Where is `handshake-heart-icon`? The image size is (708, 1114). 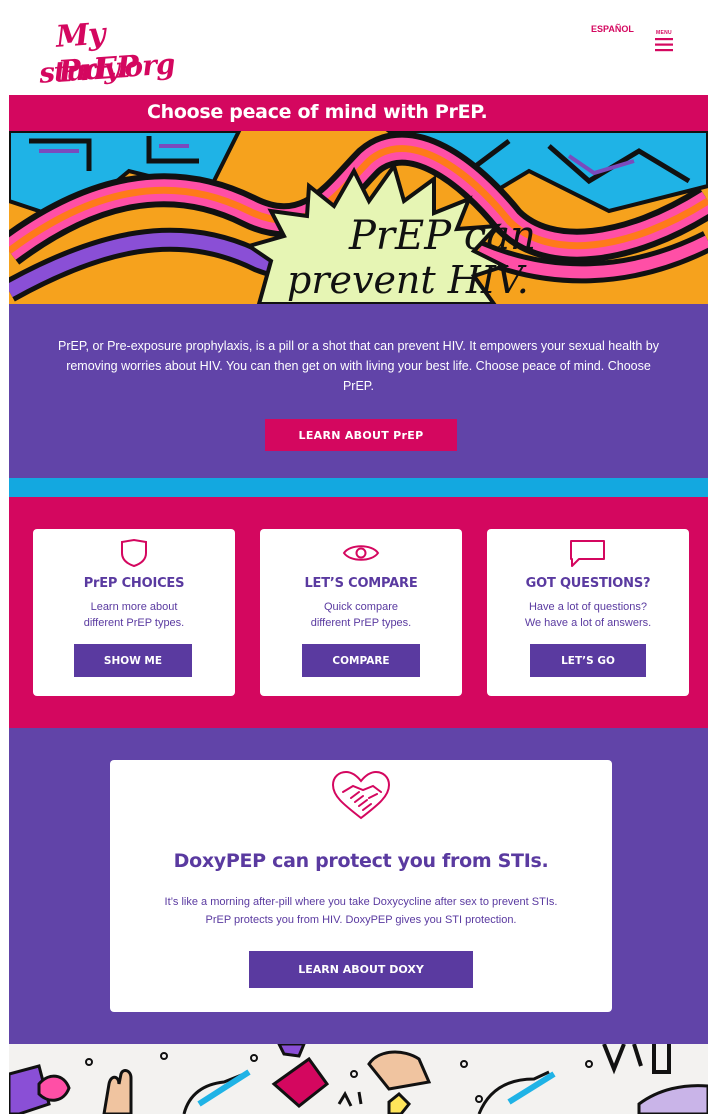
handshake-heart-icon is located at coordinates (361, 795).